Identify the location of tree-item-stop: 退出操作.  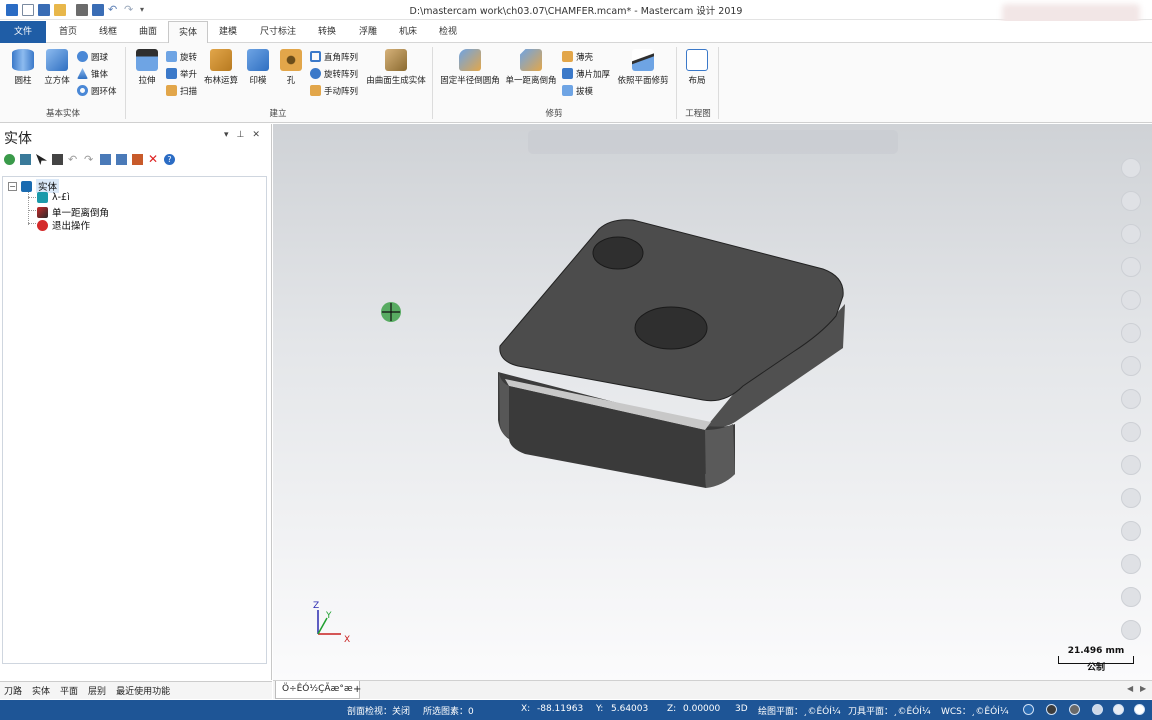
(63, 225).